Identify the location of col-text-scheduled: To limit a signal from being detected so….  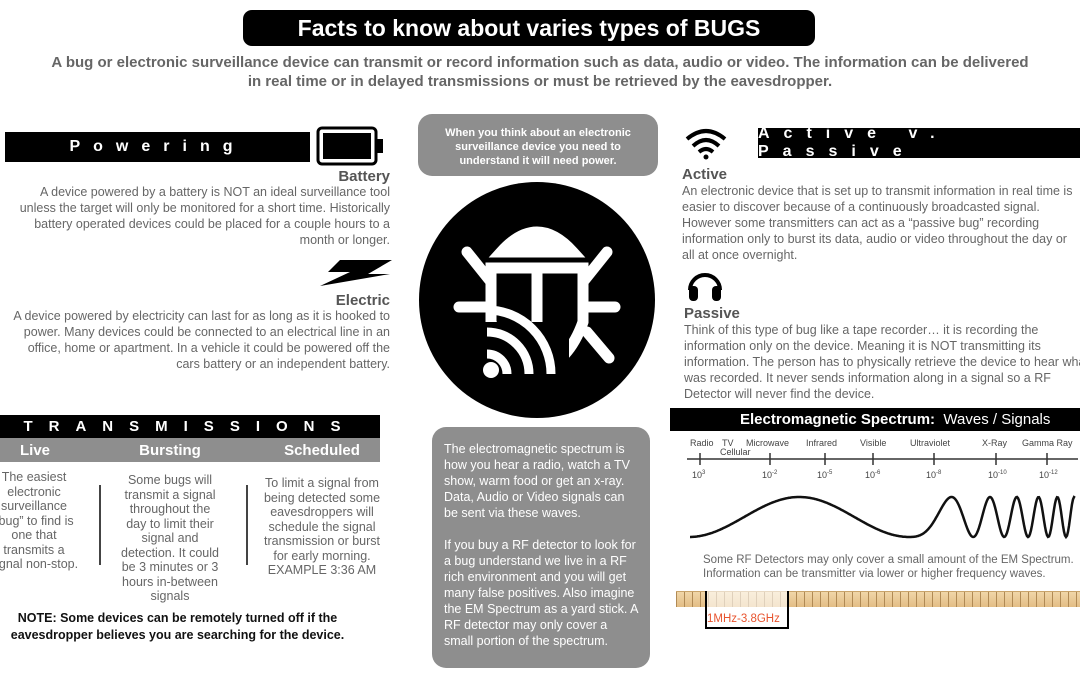
(322, 526).